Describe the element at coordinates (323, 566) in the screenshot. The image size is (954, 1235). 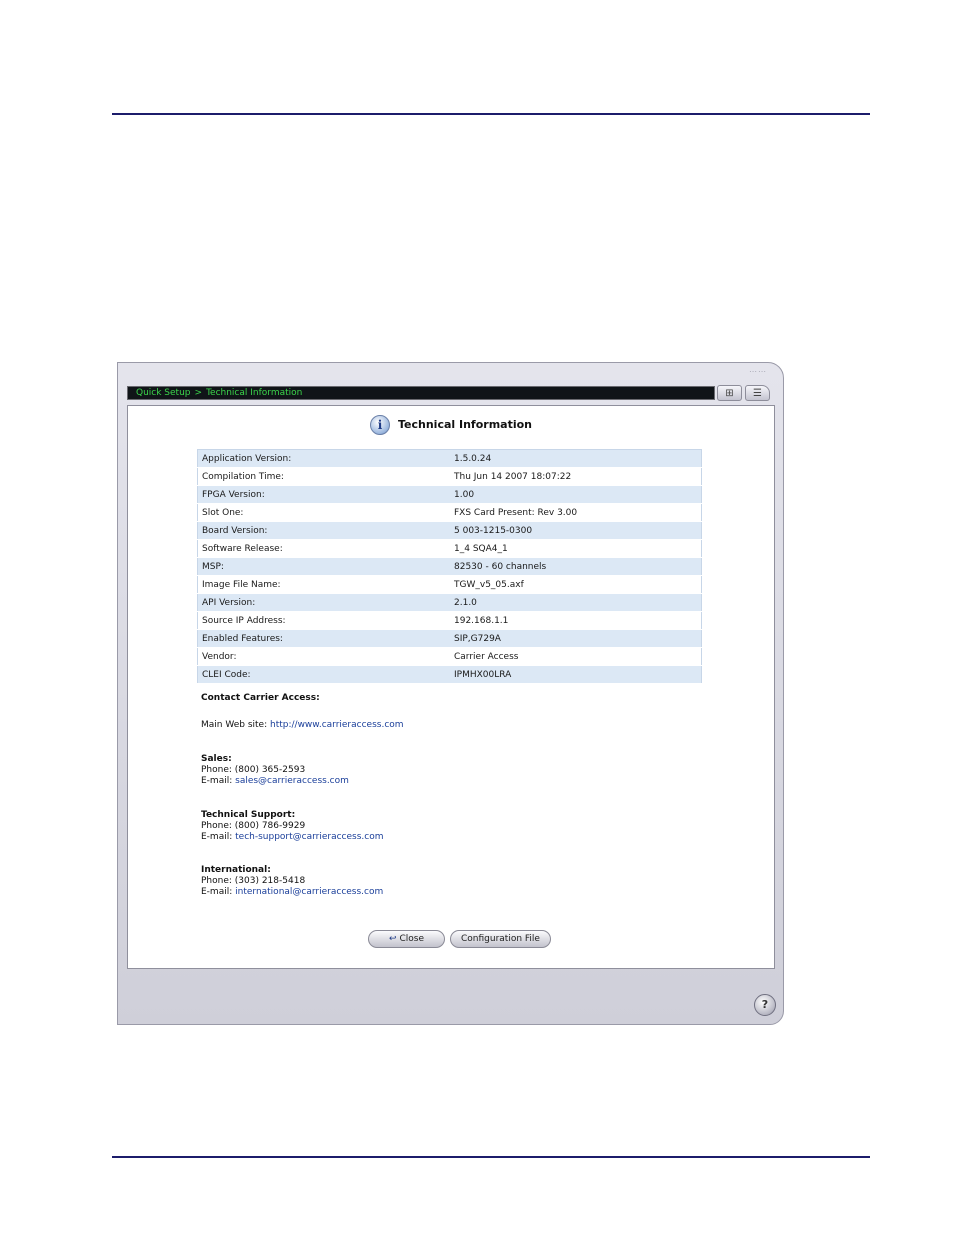
I see `tech-info-label: MSP:` at that location.